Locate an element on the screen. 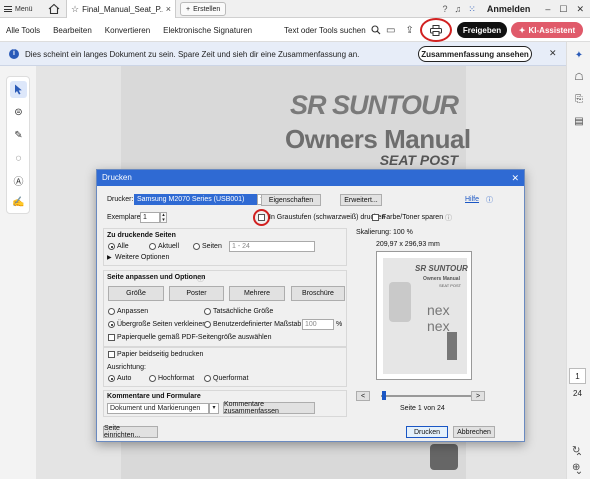  thumbnails-icon: ▤ is located at coordinates (579, 122).